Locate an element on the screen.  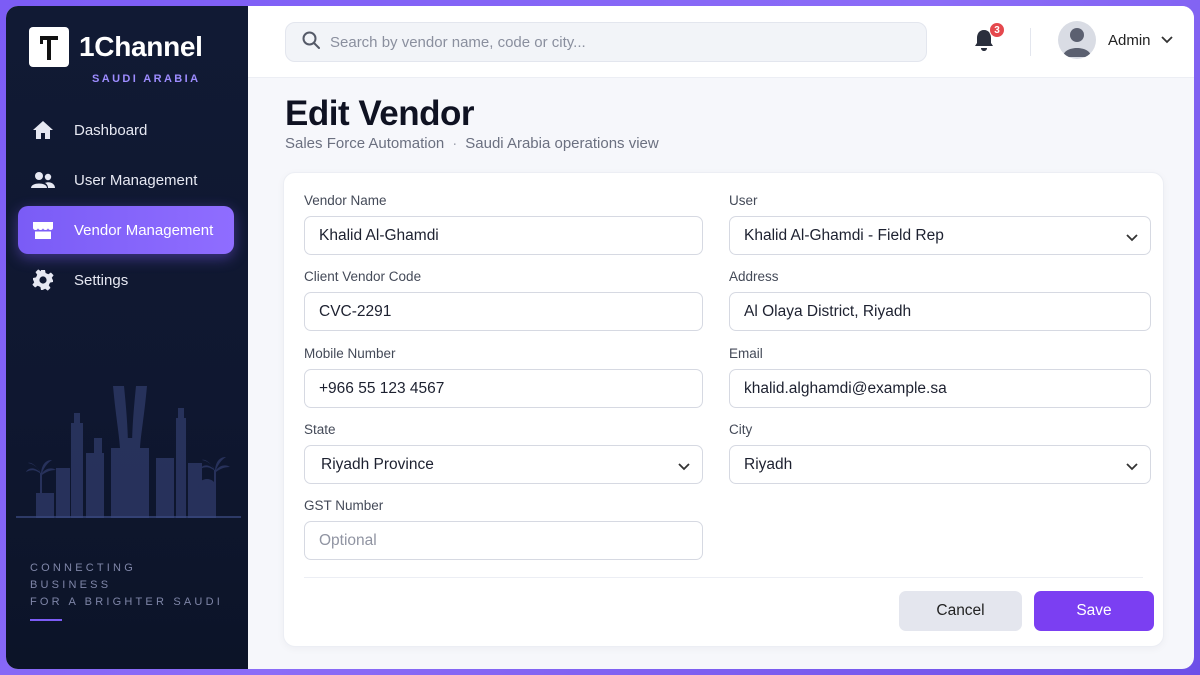
user-field: User Khalid Al-Ghamdi - Field Rep is located at coordinates (940, 224).